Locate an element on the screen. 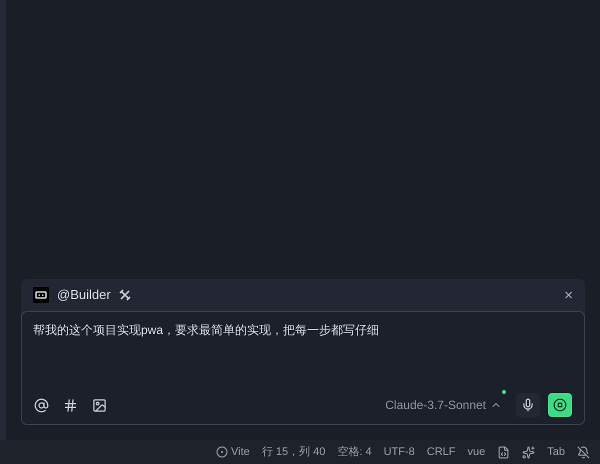 This screenshot has width=600, height=464. stop-icon is located at coordinates (560, 405).